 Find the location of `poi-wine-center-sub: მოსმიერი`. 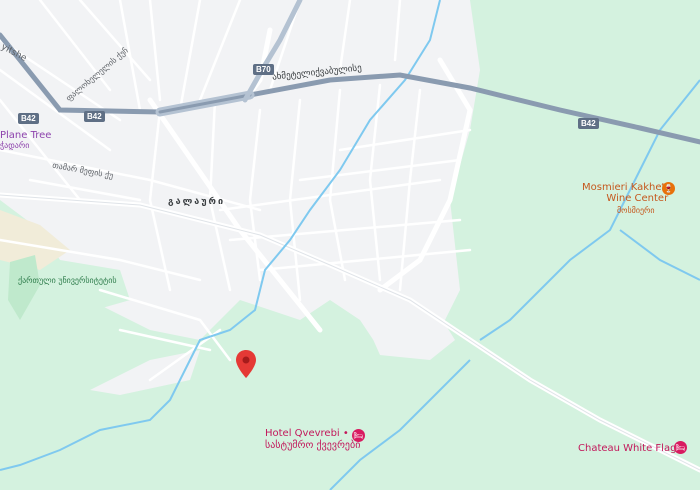

poi-wine-center-sub: მოსმიერი is located at coordinates (636, 210).